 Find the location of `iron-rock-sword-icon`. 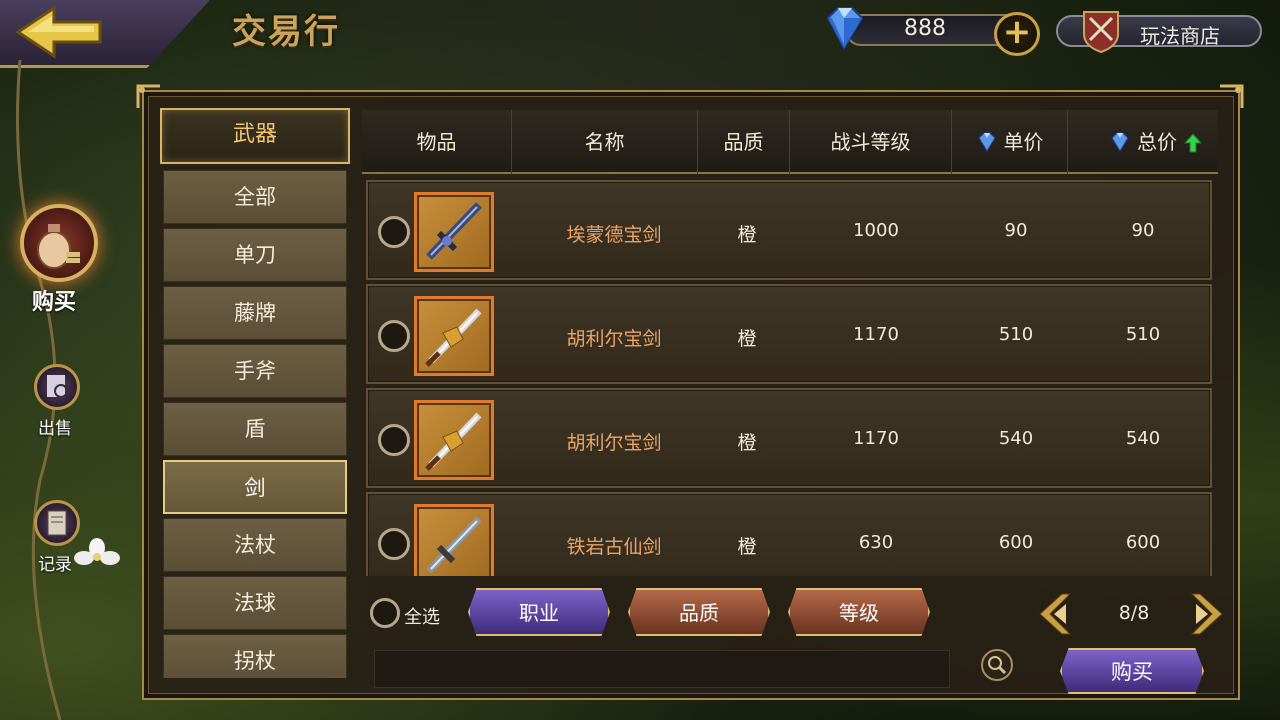

iron-rock-sword-icon is located at coordinates (454, 545).